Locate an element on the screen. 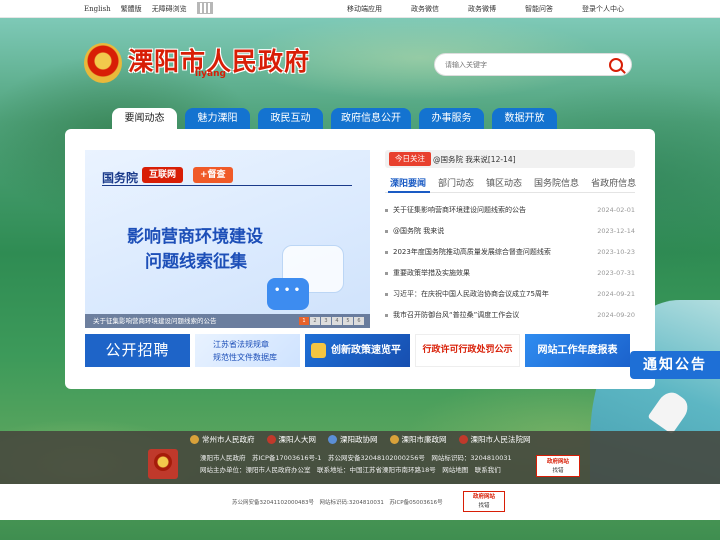  news-tab-department: 部门动态 is located at coordinates (456, 182).